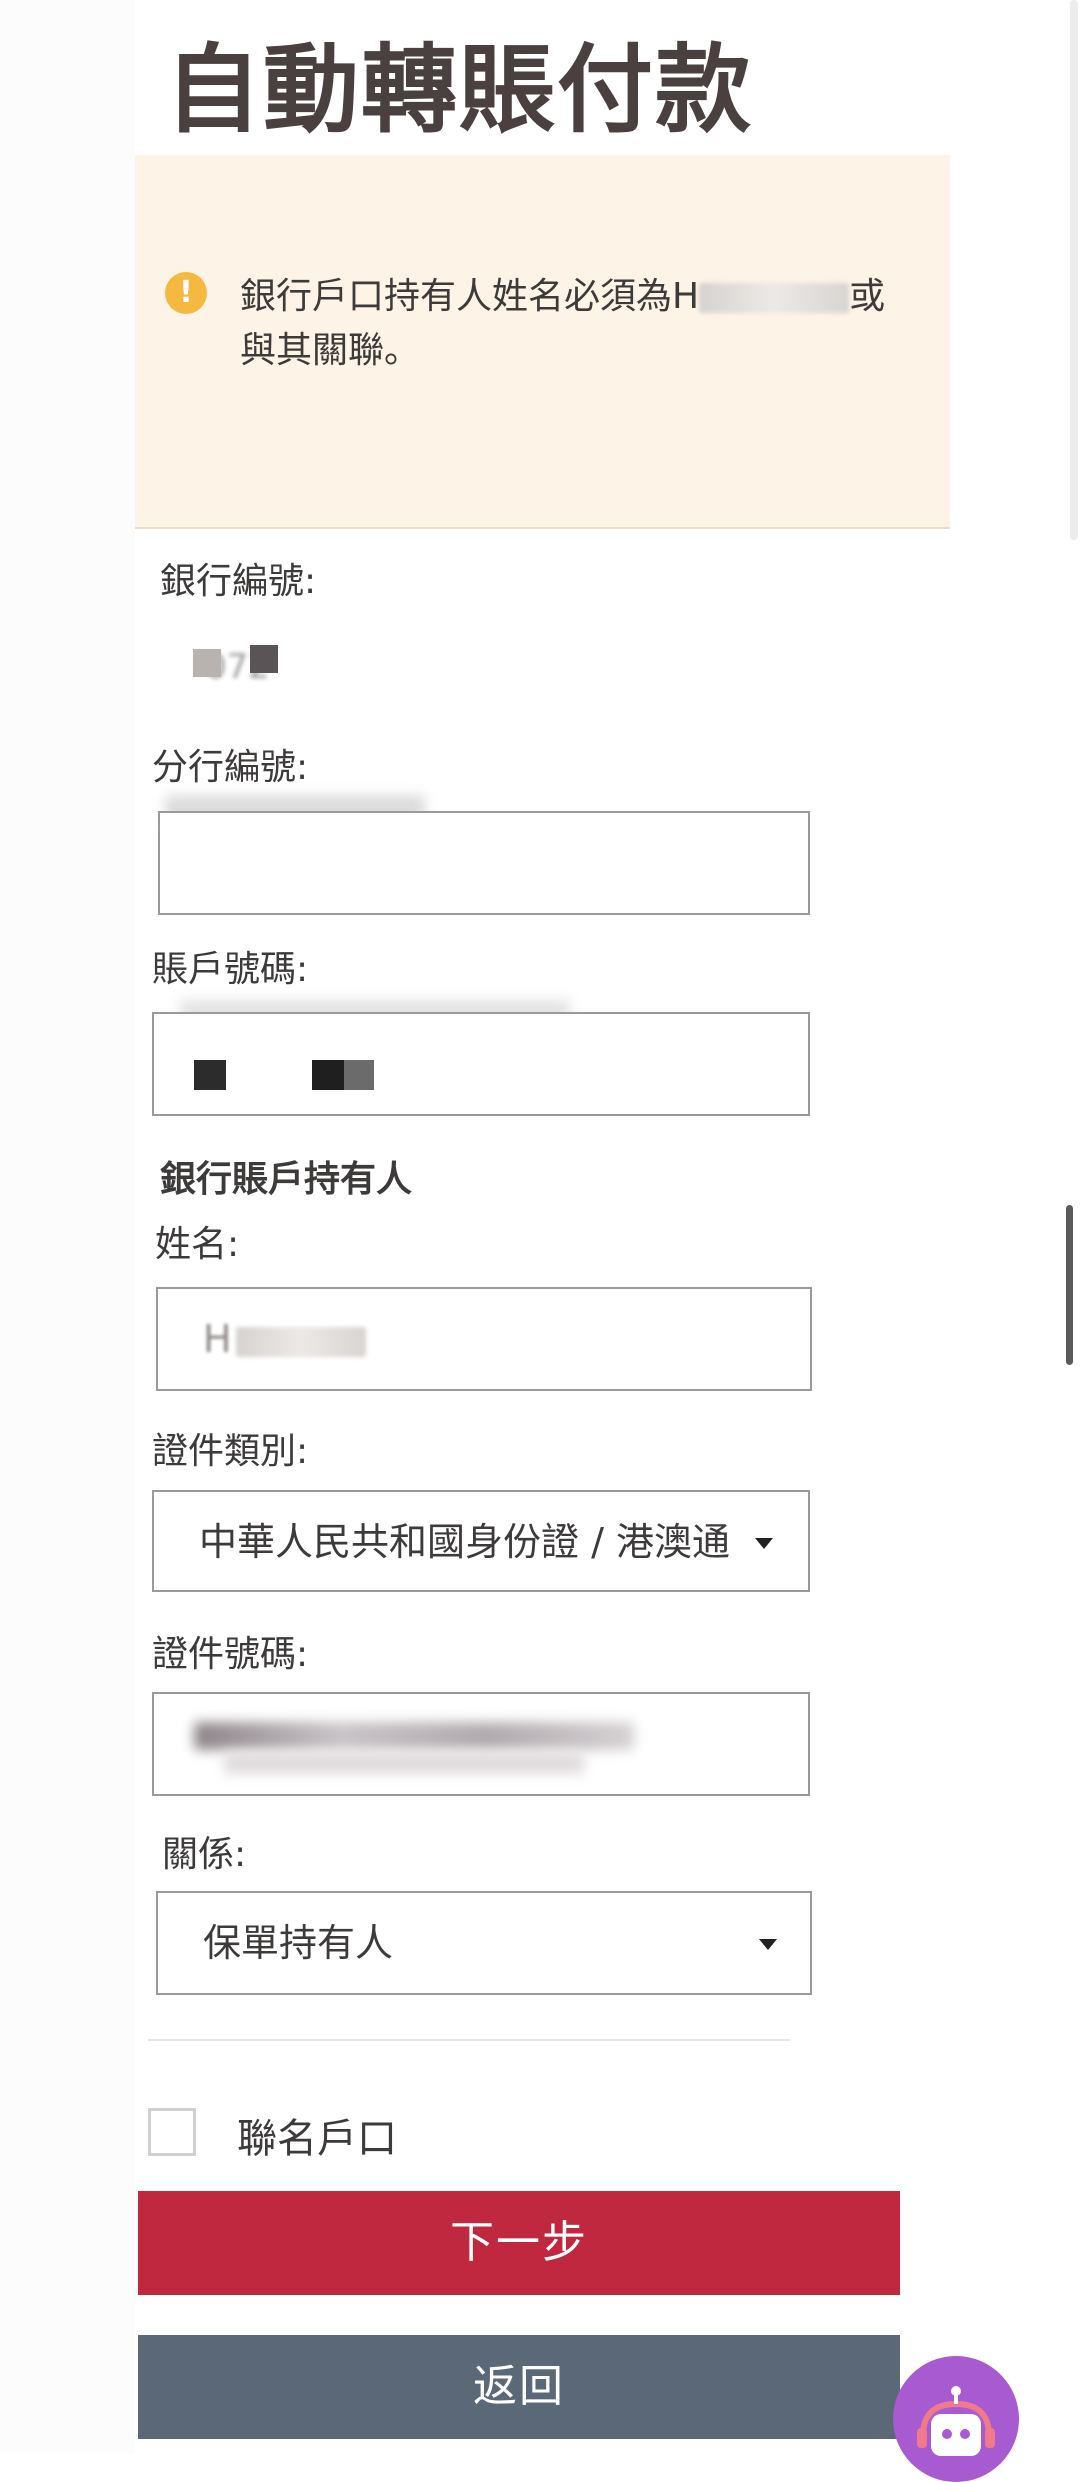  I want to click on name-input: H, so click(484, 1339).